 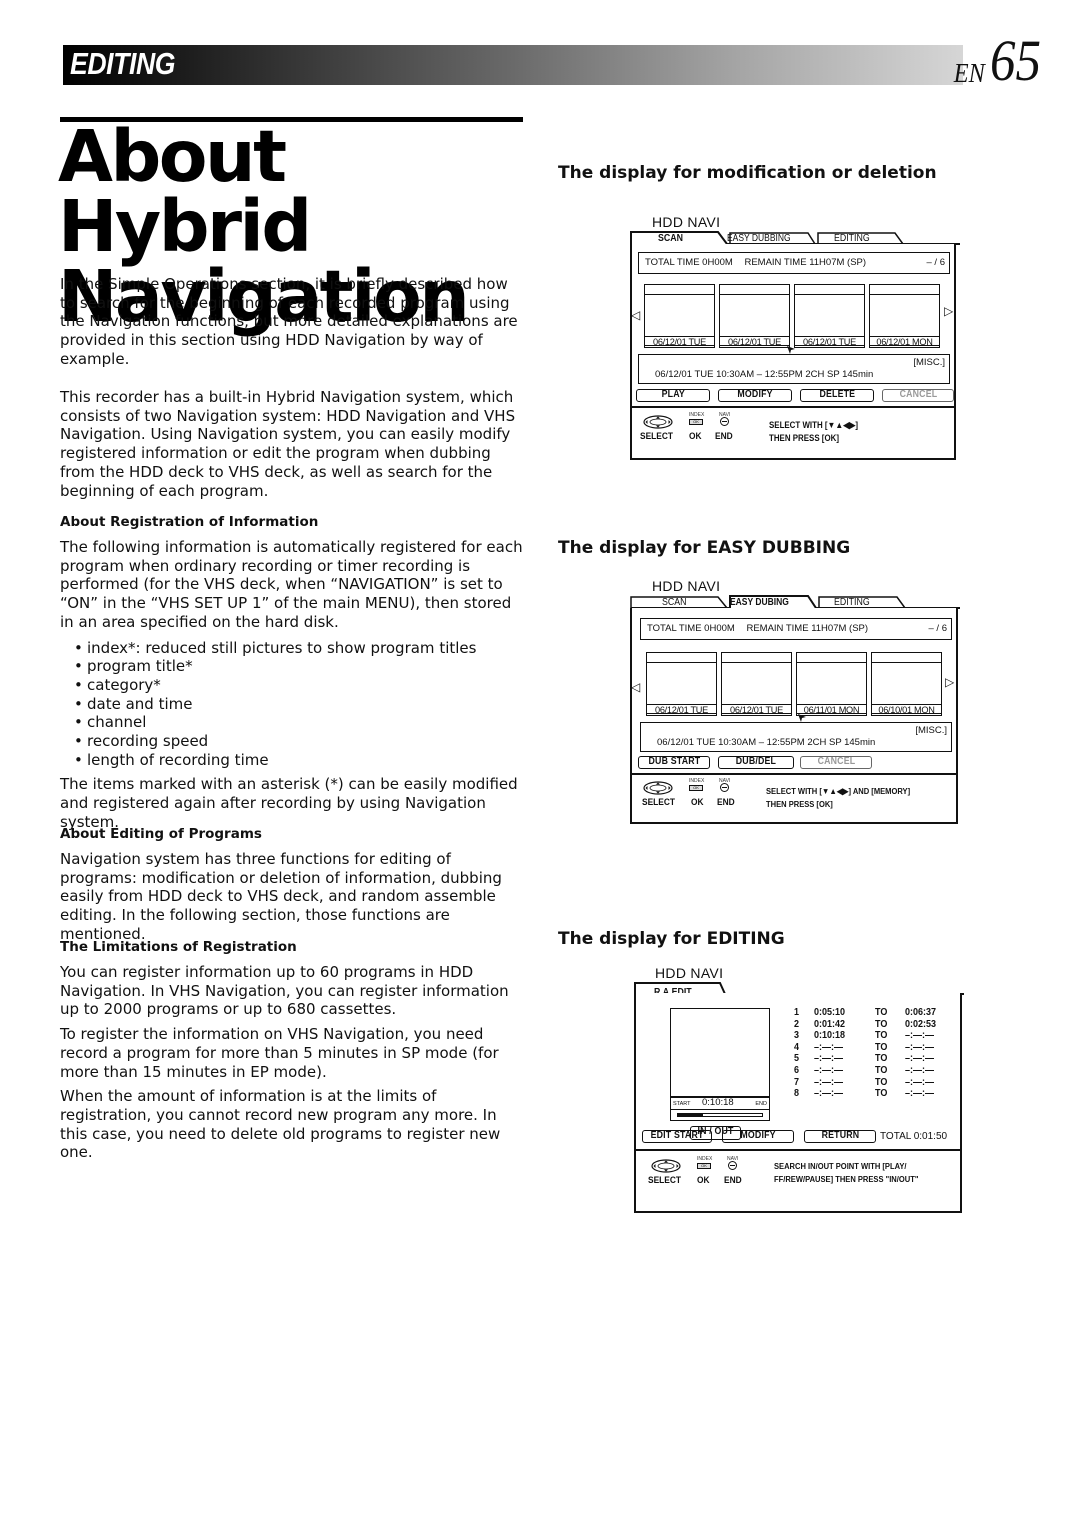 I want to click on dubbing-category: [MISC.], so click(x=931, y=730).